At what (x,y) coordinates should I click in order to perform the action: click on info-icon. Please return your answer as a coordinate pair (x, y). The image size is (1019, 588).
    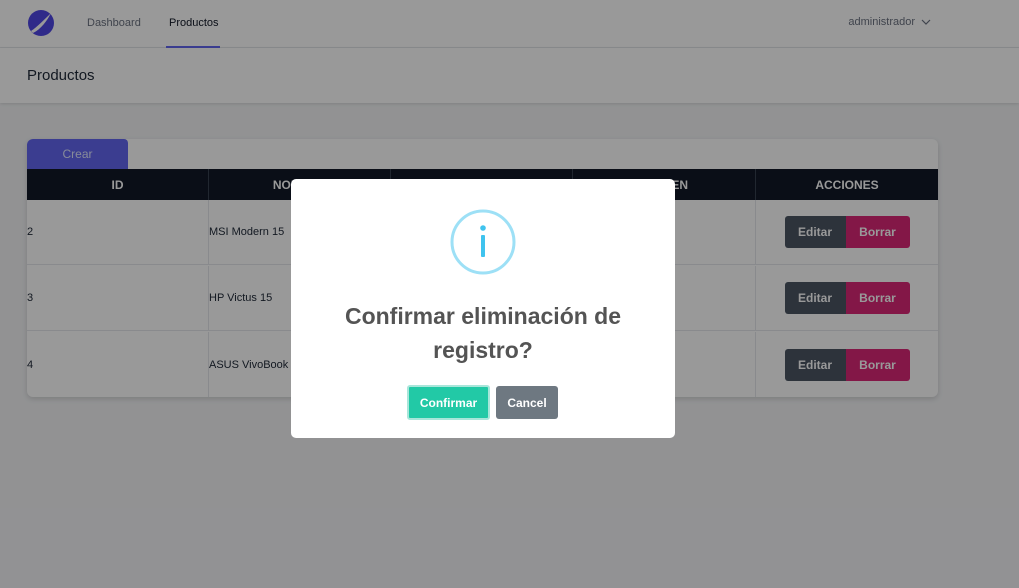
    Looking at the image, I should click on (483, 242).